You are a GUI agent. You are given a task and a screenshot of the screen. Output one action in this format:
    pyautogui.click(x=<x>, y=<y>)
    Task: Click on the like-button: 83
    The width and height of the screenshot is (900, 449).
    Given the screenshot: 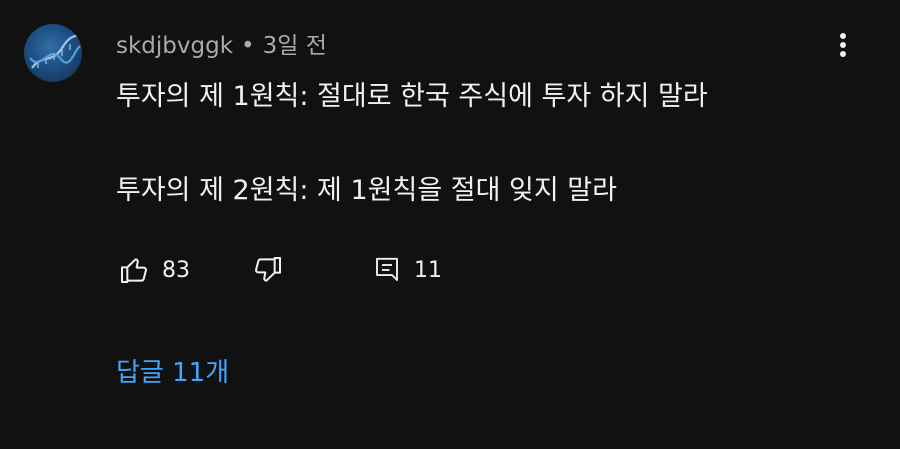 What is the action you would take?
    pyautogui.click(x=154, y=270)
    